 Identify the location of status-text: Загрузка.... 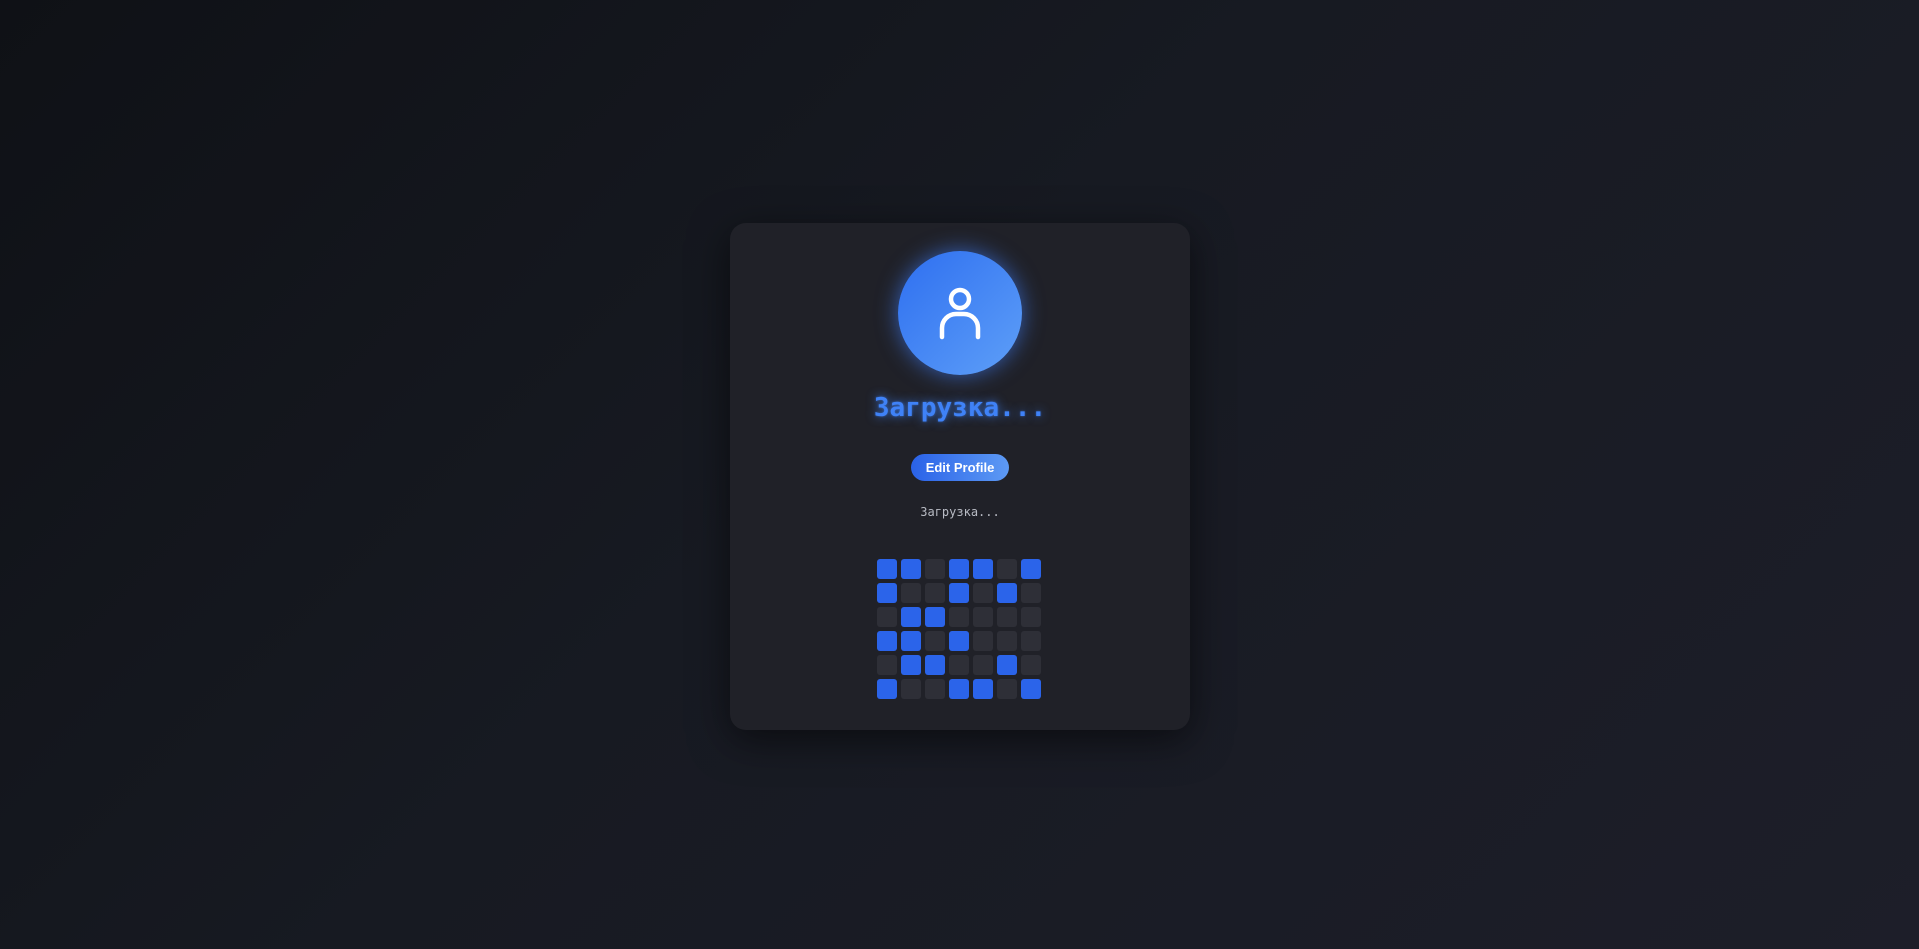
(960, 512).